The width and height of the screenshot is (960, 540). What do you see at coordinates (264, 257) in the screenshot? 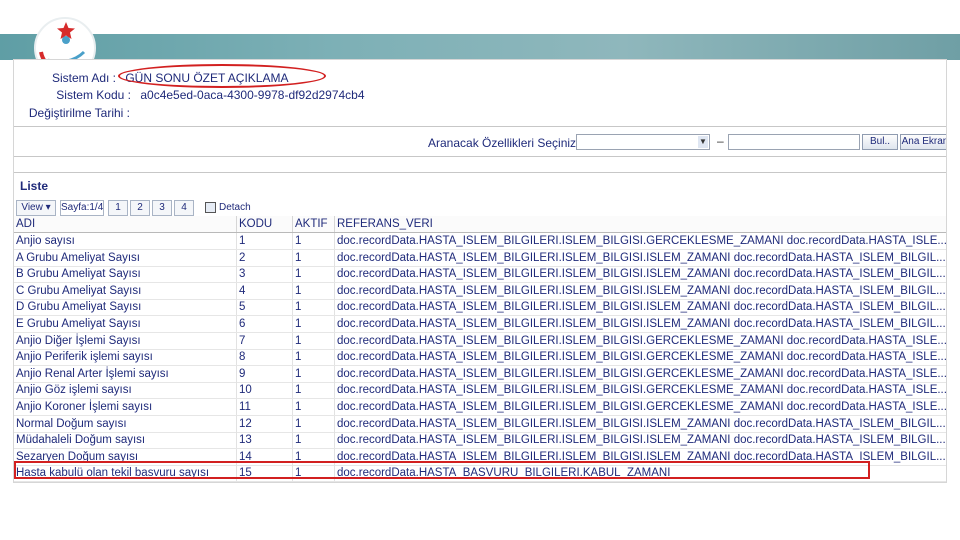
I see `cell-code: 2` at bounding box center [264, 257].